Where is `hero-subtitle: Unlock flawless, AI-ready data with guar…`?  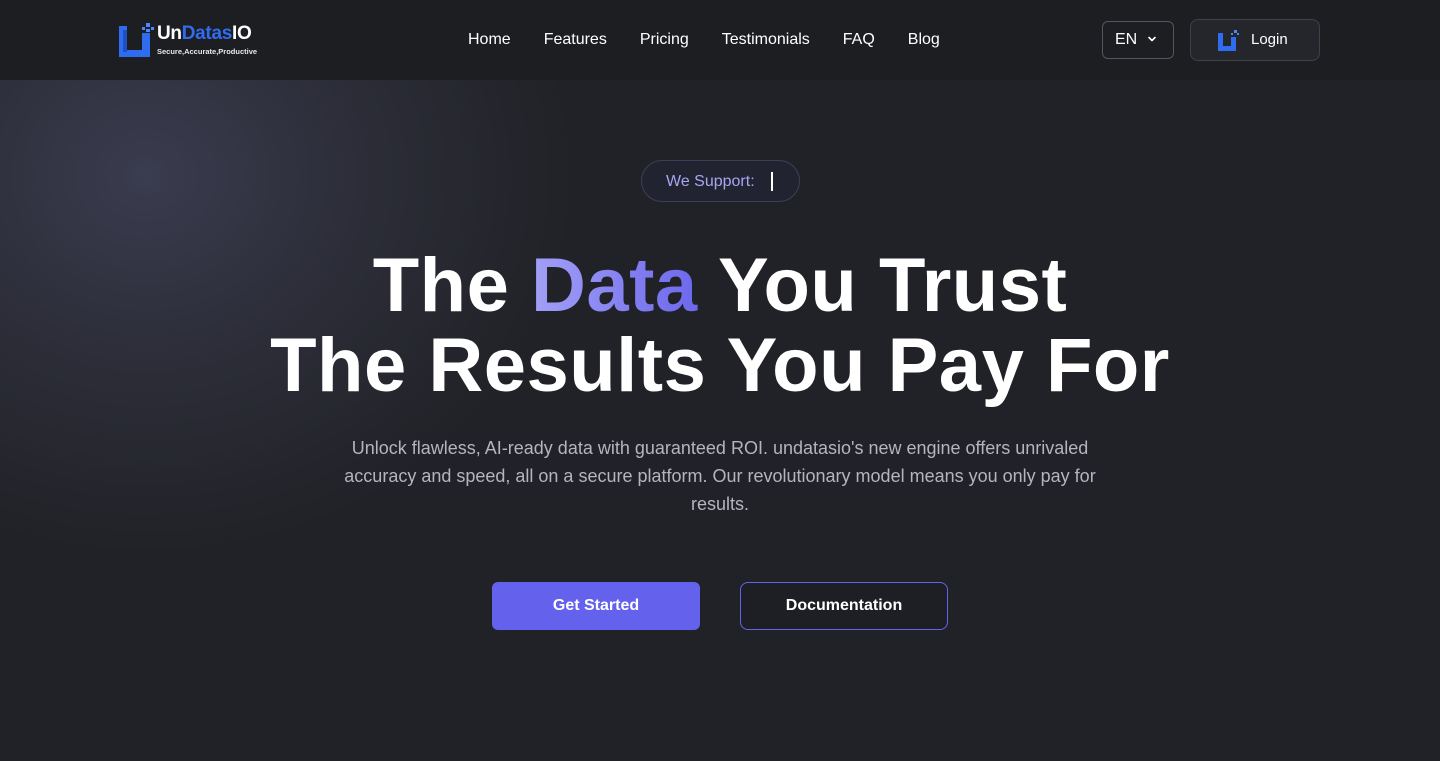 hero-subtitle: Unlock flawless, AI-ready data with guar… is located at coordinates (720, 476).